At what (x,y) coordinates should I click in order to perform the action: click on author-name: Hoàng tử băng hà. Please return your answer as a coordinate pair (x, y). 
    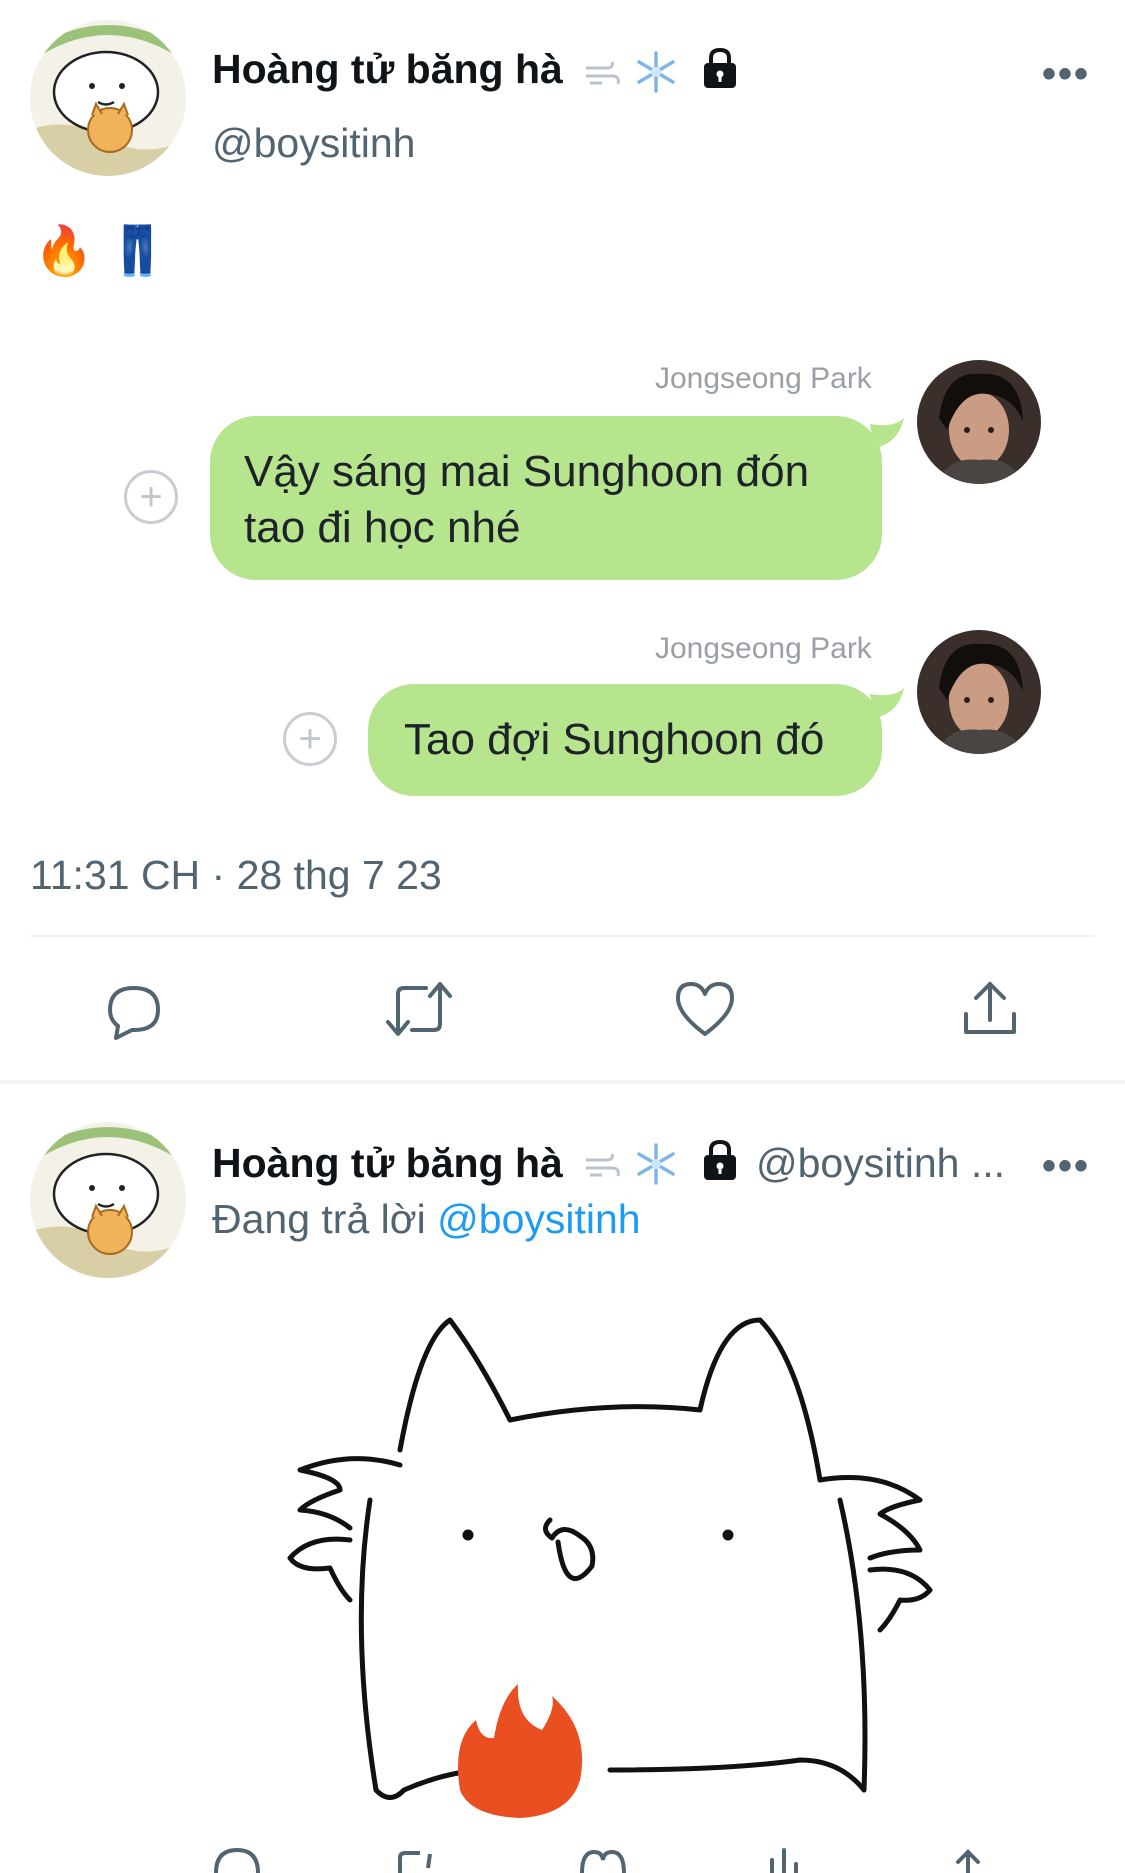
    Looking at the image, I should click on (387, 69).